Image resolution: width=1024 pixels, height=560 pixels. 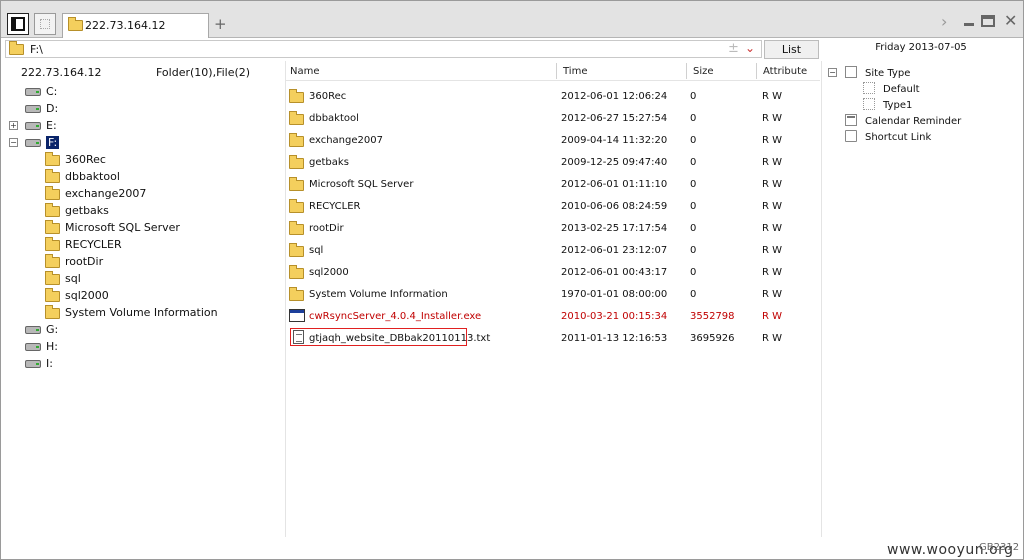 I want to click on address-bar: F:\ ± ⌄, so click(x=383, y=49).